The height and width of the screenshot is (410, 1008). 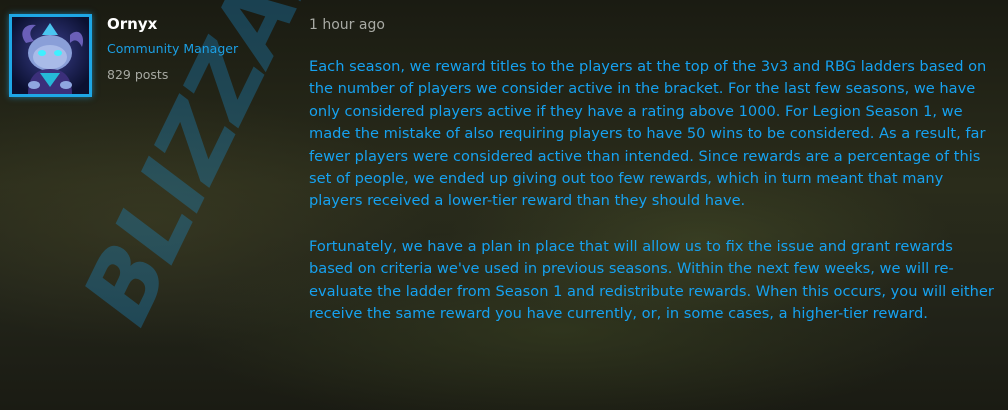 What do you see at coordinates (347, 25) in the screenshot?
I see `post-timestamp: 1 hour ago` at bounding box center [347, 25].